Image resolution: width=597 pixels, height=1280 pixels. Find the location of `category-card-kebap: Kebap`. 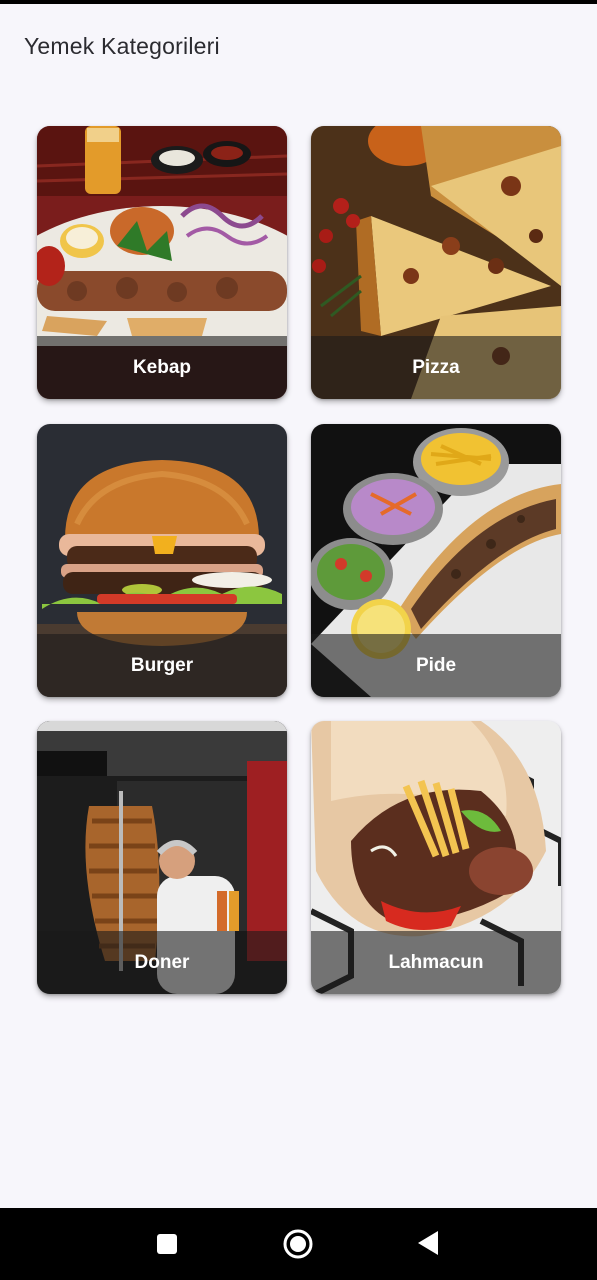

category-card-kebap: Kebap is located at coordinates (162, 262).